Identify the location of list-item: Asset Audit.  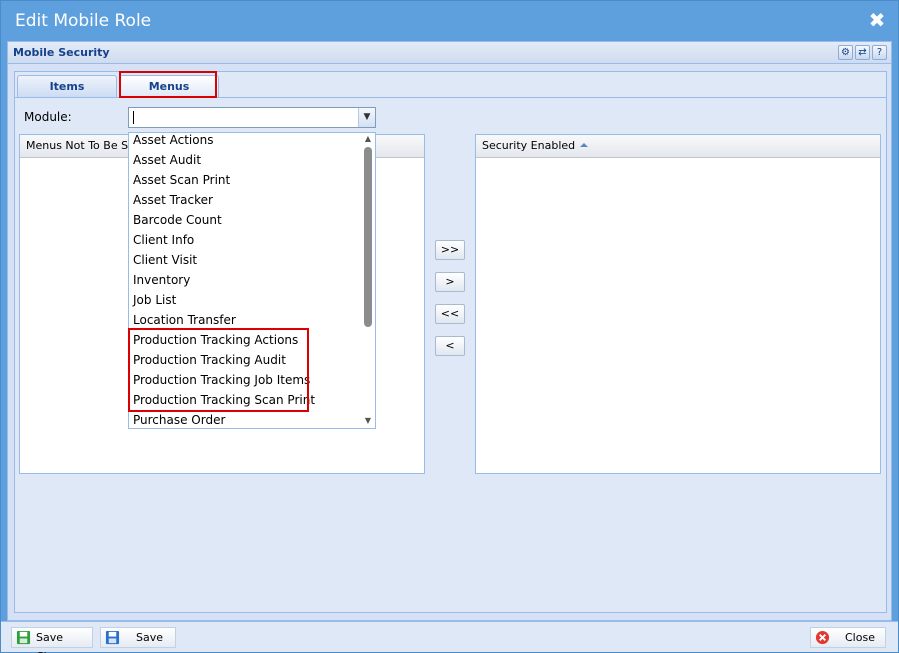
(167, 160).